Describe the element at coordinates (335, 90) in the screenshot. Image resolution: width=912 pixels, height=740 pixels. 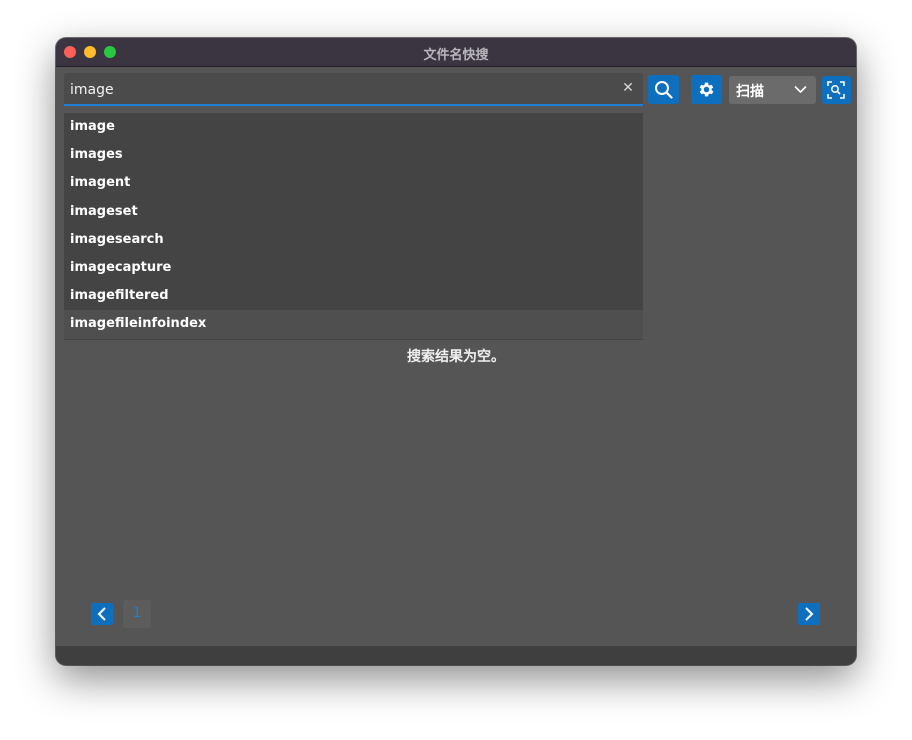
I see `search-input` at that location.